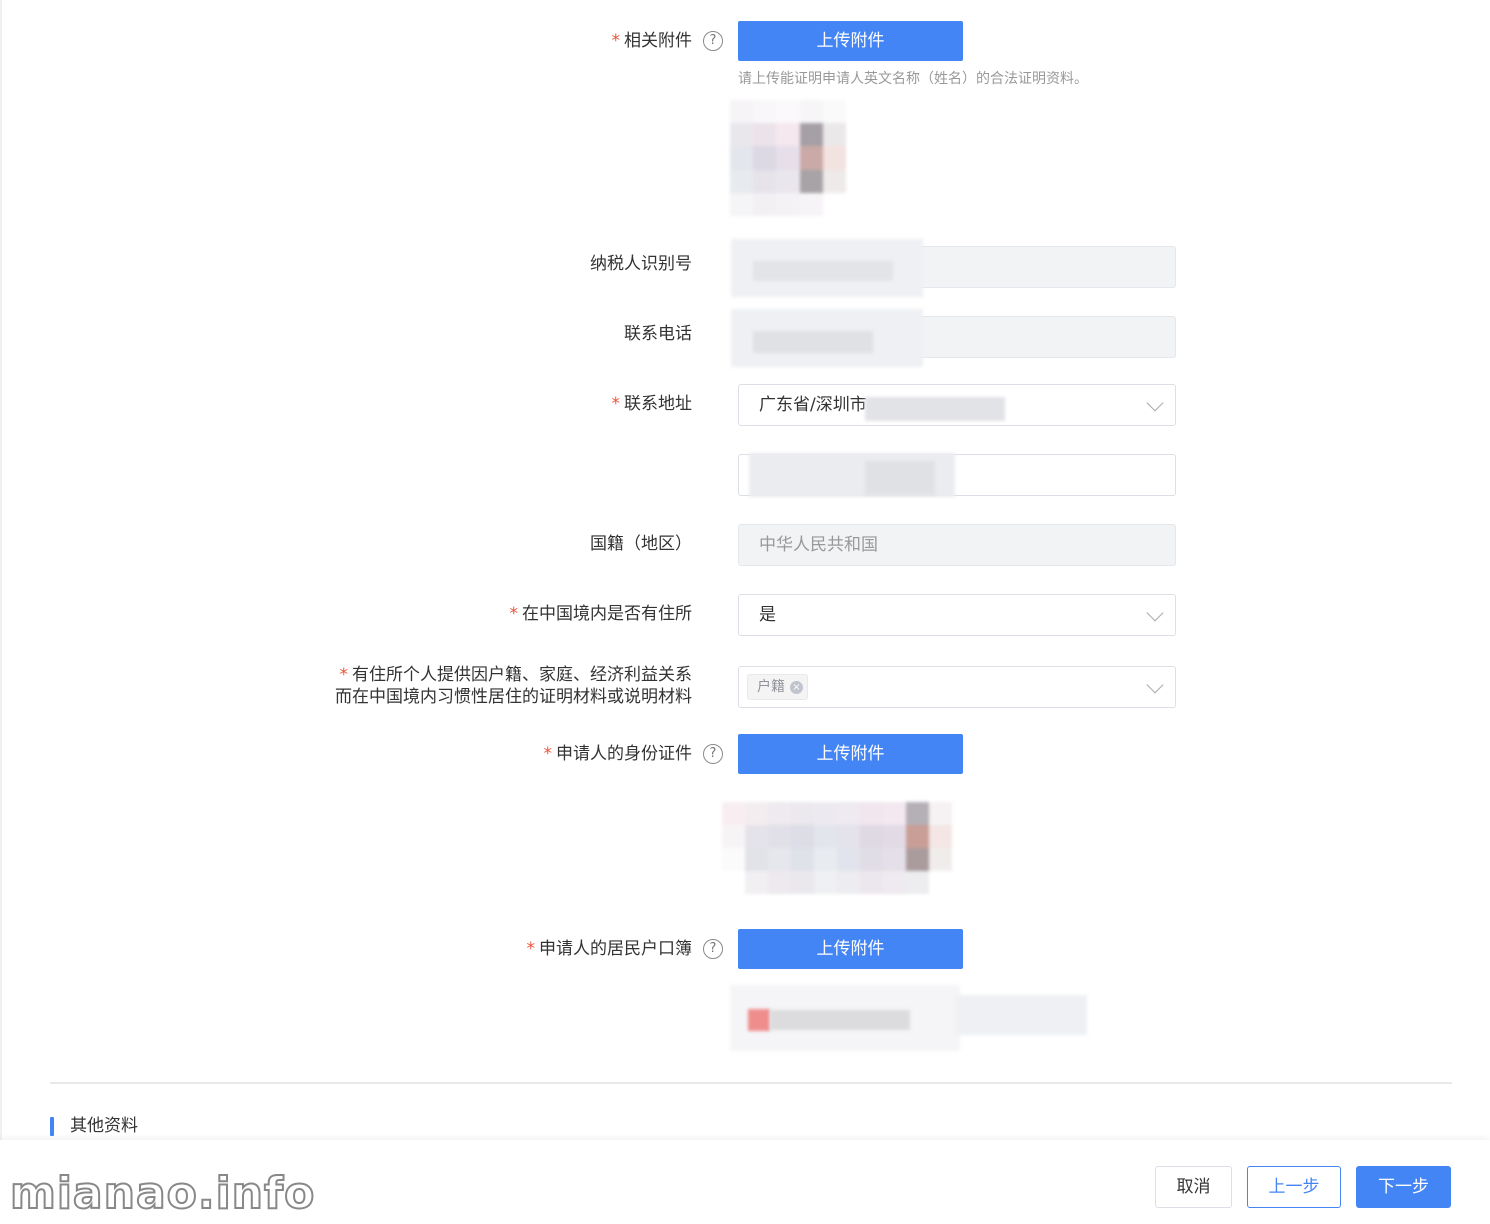 The height and width of the screenshot is (1224, 1490). What do you see at coordinates (913, 79) in the screenshot?
I see `attachment-hint: 请上传能证明申请人英文名称（姓名）的合法证明资料。` at bounding box center [913, 79].